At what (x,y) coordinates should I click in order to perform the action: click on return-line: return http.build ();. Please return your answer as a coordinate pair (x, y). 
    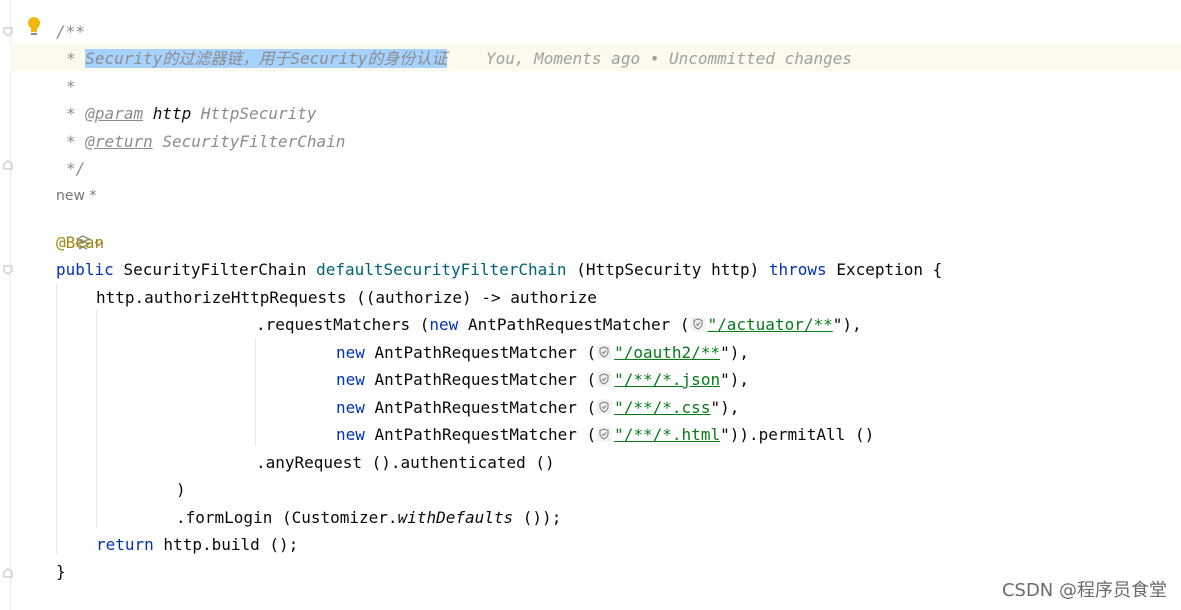
    Looking at the image, I should click on (197, 544).